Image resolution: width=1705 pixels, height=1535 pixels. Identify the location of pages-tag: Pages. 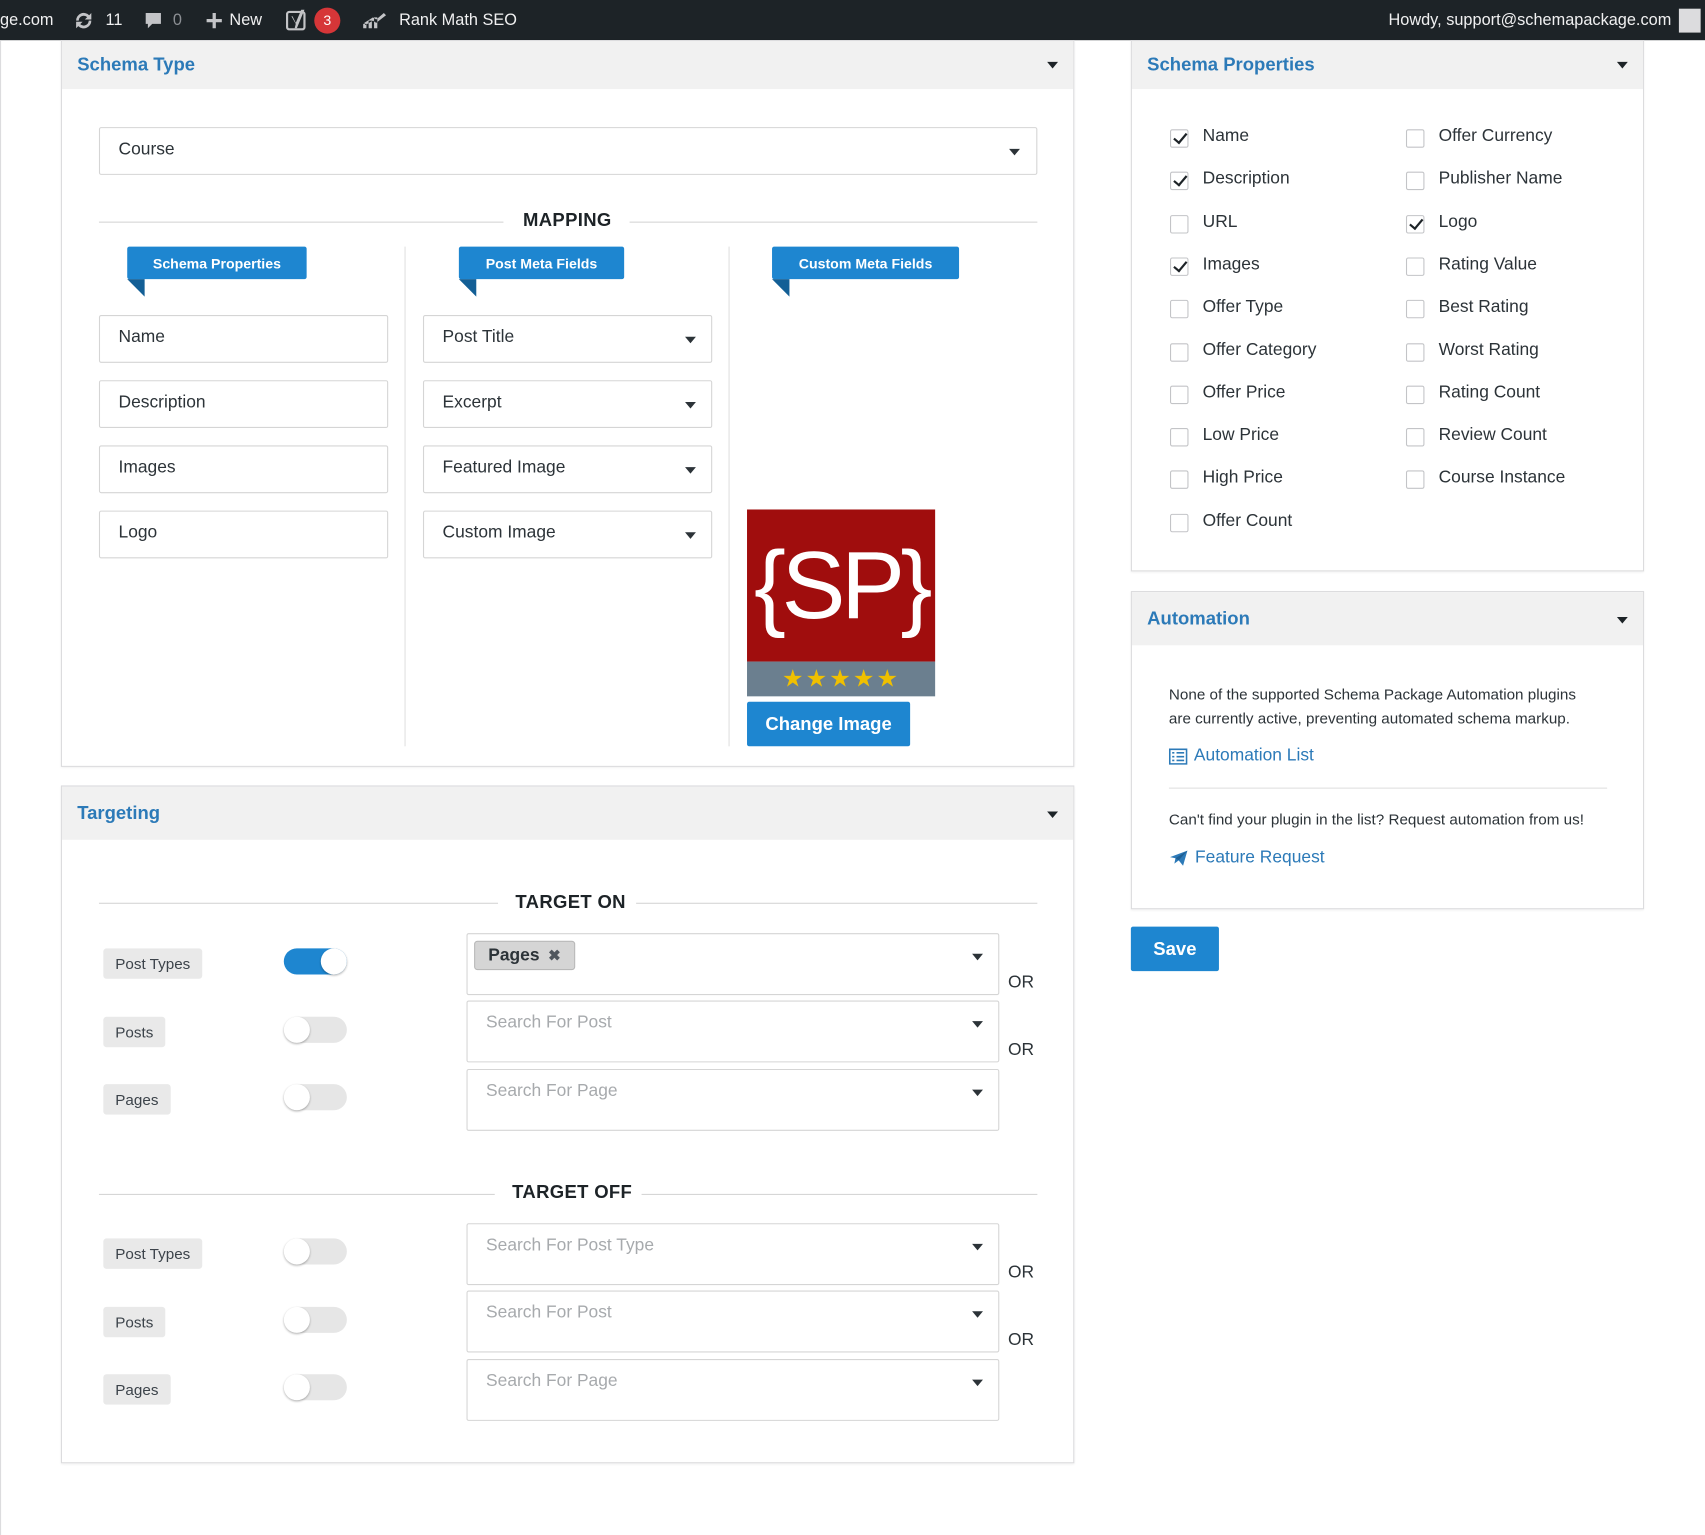
(137, 1389).